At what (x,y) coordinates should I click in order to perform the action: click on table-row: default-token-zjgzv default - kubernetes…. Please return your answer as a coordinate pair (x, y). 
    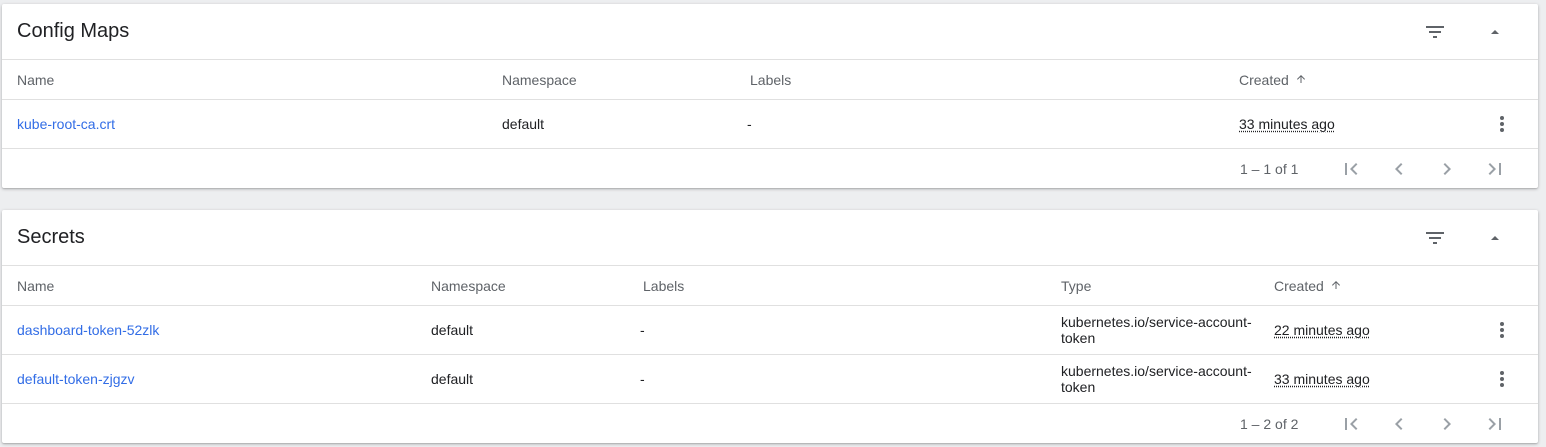
    Looking at the image, I should click on (770, 379).